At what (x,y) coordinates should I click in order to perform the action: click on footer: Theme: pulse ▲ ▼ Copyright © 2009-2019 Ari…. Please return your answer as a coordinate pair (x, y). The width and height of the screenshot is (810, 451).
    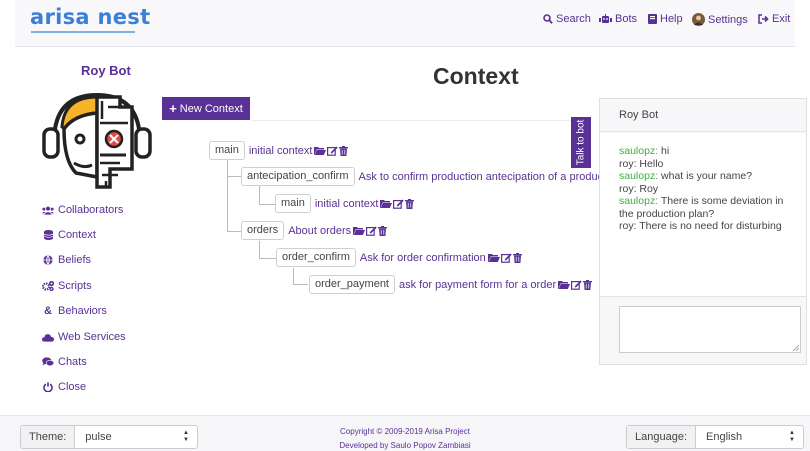
    Looking at the image, I should click on (405, 433).